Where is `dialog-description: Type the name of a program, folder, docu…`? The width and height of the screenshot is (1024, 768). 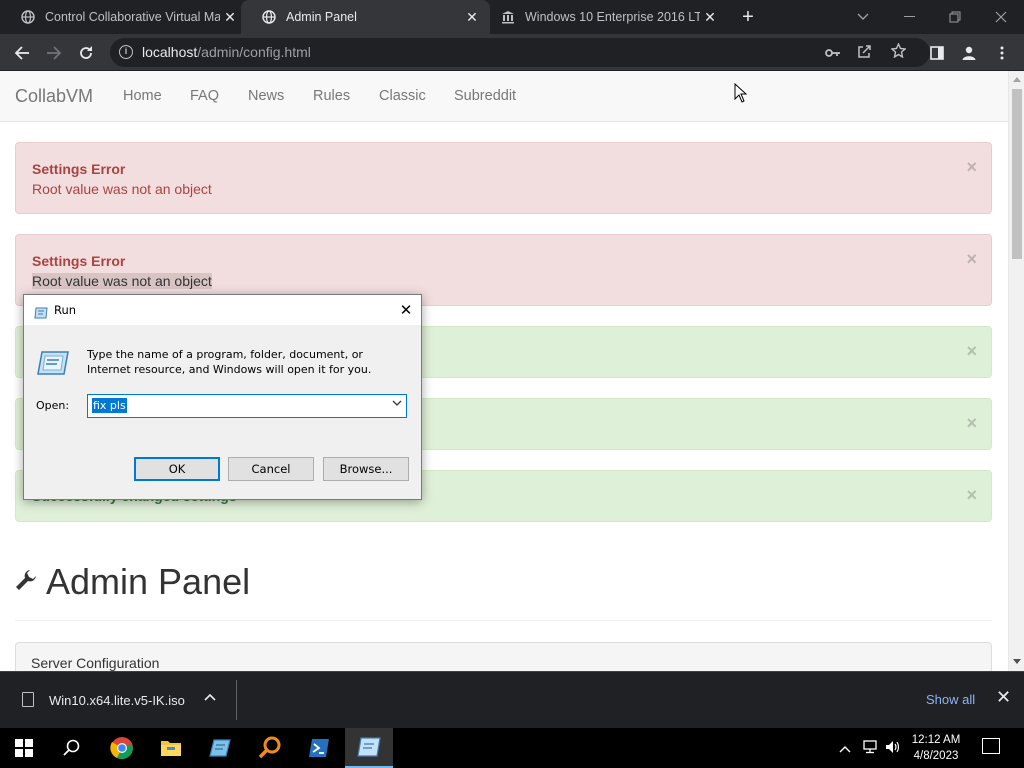
dialog-description: Type the name of a program, folder, docu… is located at coordinates (229, 362).